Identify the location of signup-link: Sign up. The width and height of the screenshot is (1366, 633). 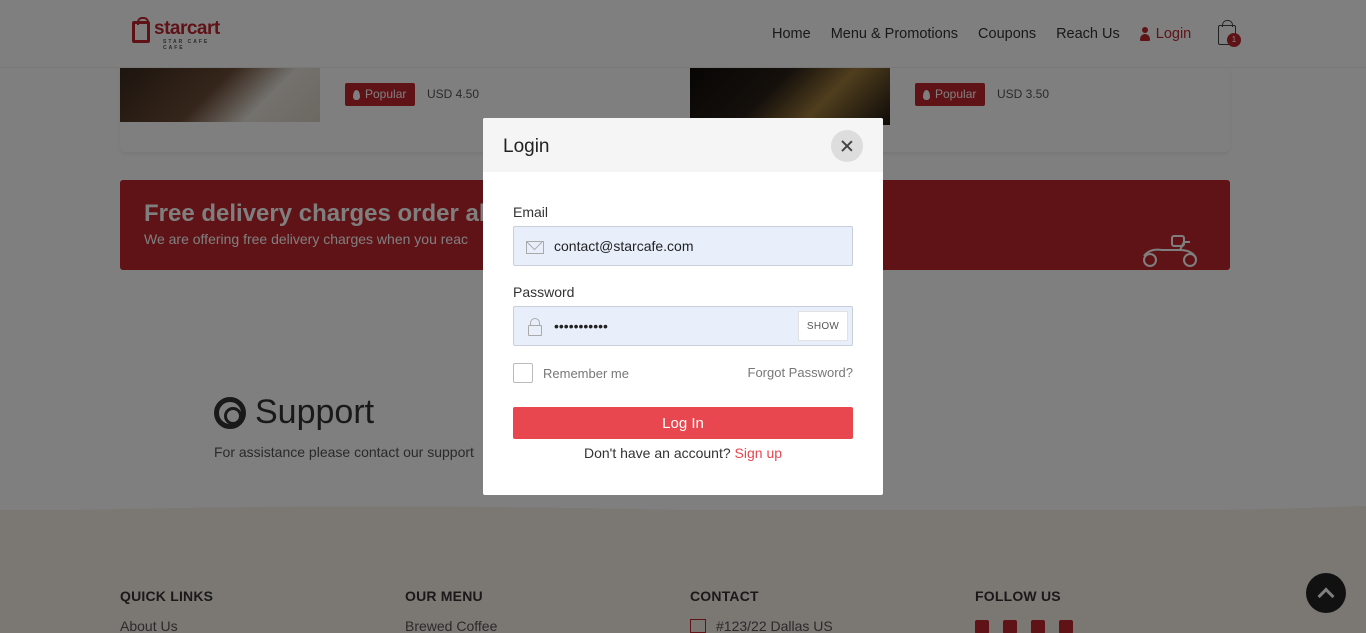
(758, 453).